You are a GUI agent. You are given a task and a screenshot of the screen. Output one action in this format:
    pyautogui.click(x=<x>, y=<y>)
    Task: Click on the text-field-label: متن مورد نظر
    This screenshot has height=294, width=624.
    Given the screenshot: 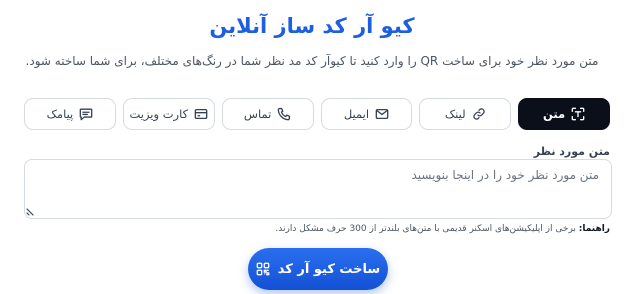 What is the action you would take?
    pyautogui.click(x=571, y=151)
    